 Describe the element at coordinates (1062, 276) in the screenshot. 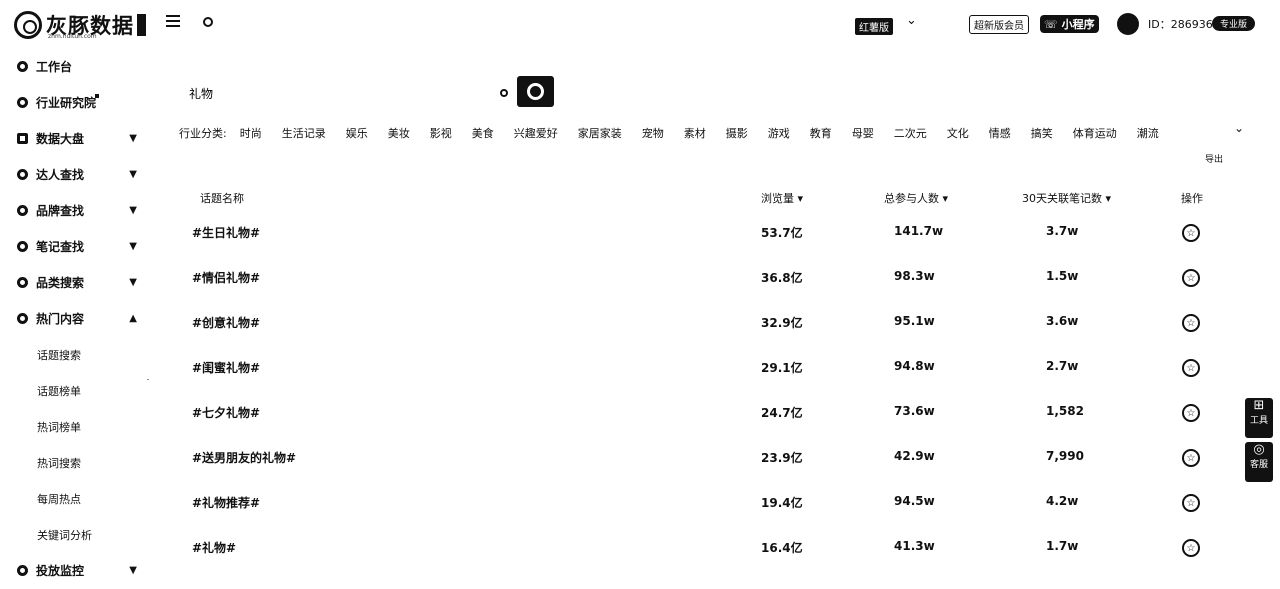

I see `notes-count-value: 1.5w` at that location.